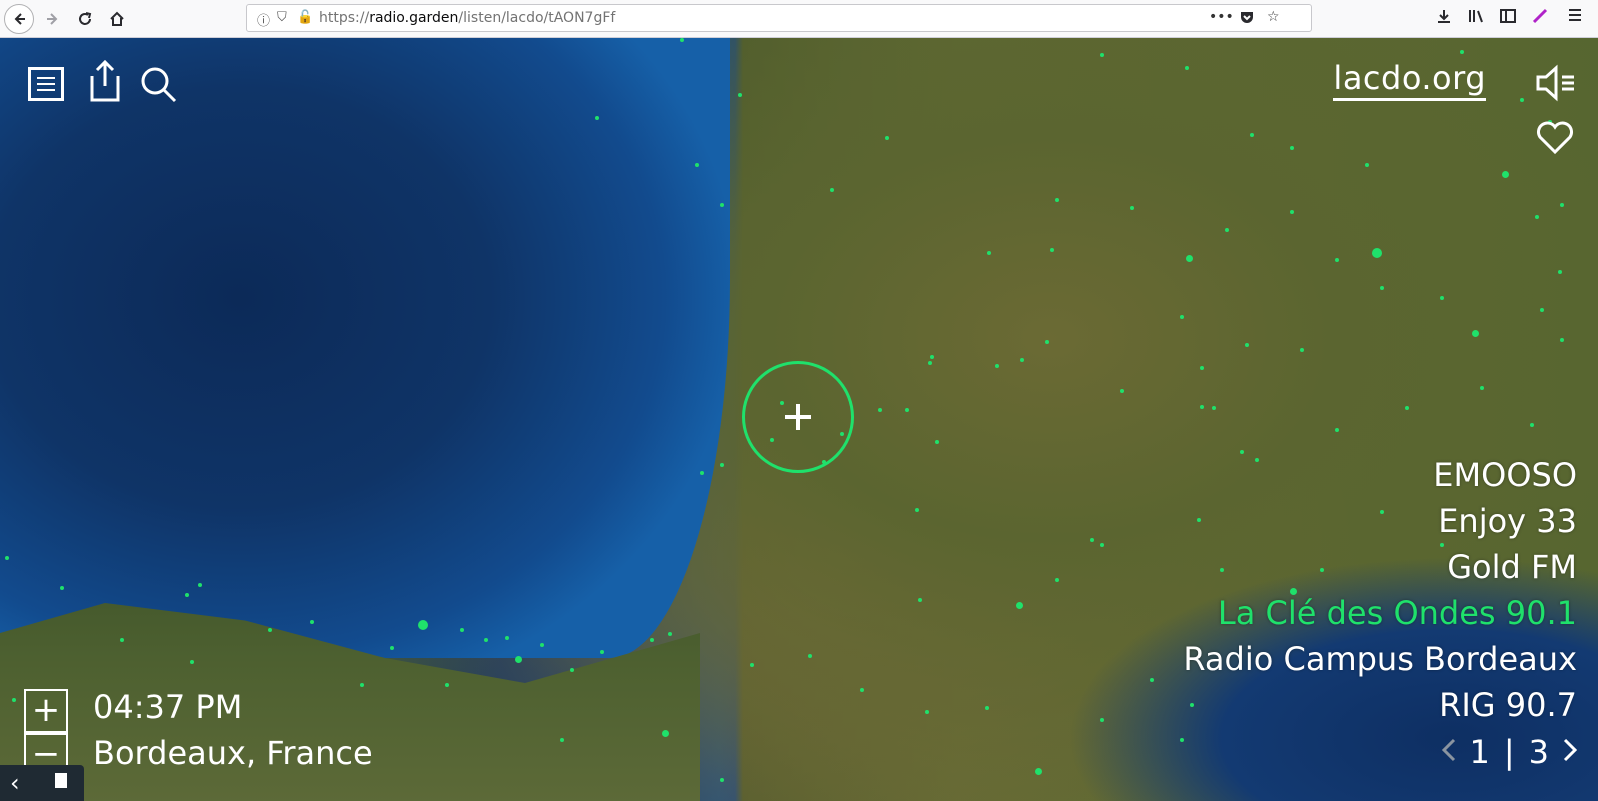  What do you see at coordinates (46, 84) in the screenshot?
I see `menu-icon` at bounding box center [46, 84].